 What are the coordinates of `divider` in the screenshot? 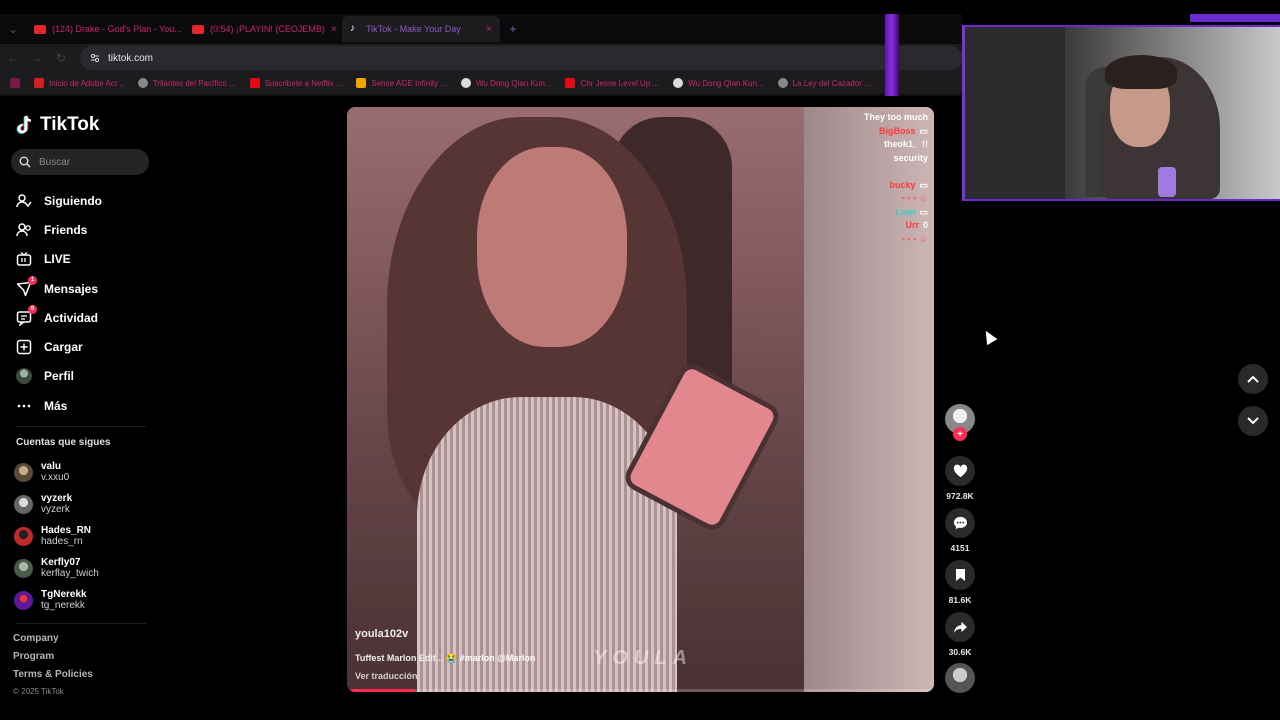 It's located at (81, 623).